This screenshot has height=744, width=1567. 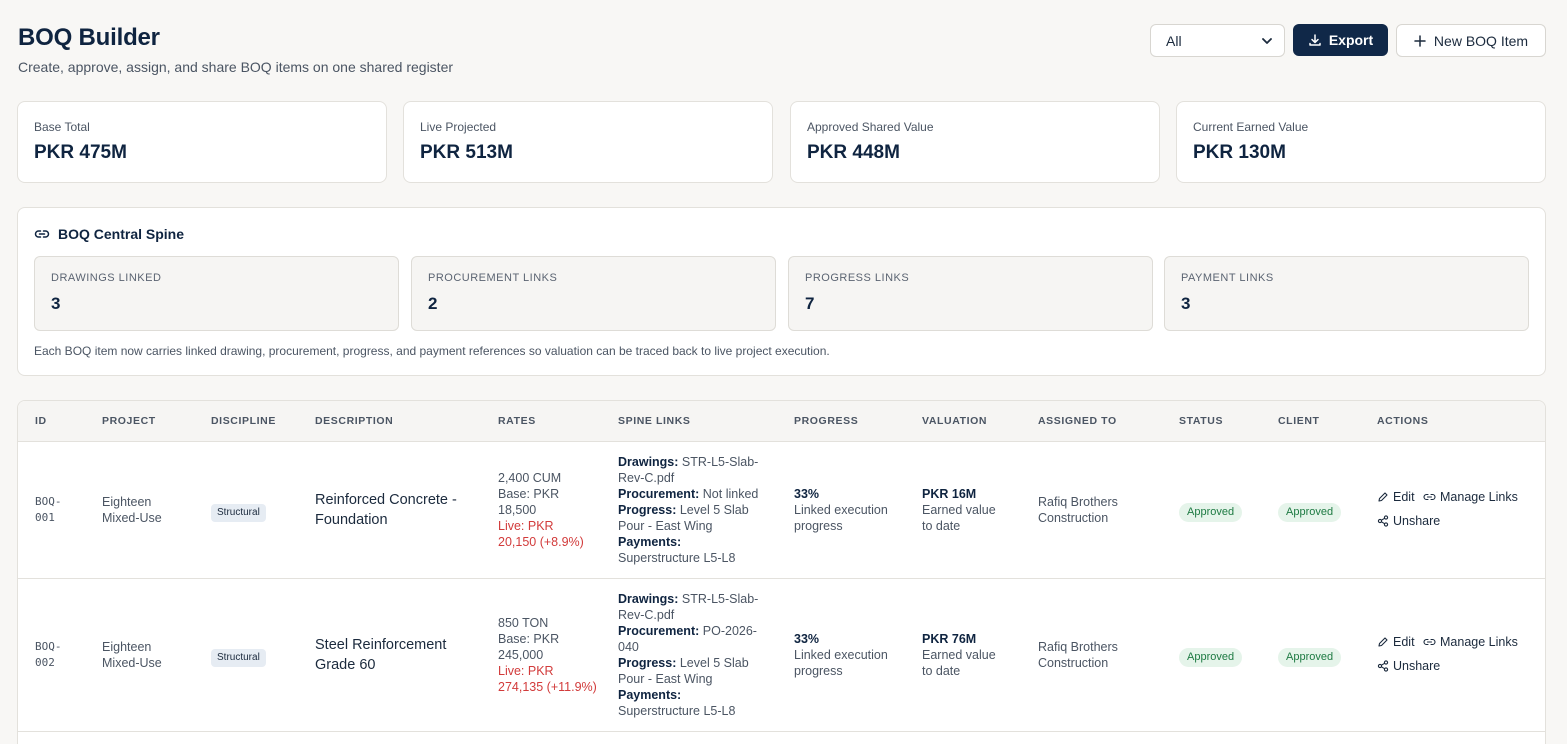 I want to click on boq-id: BOQ- 002, so click(x=48, y=654).